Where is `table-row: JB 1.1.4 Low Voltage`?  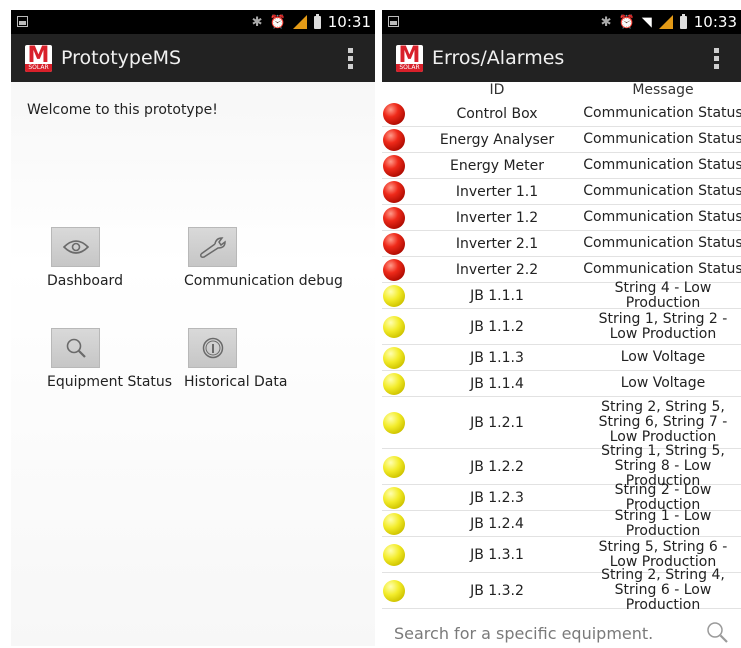 table-row: JB 1.1.4 Low Voltage is located at coordinates (561, 384).